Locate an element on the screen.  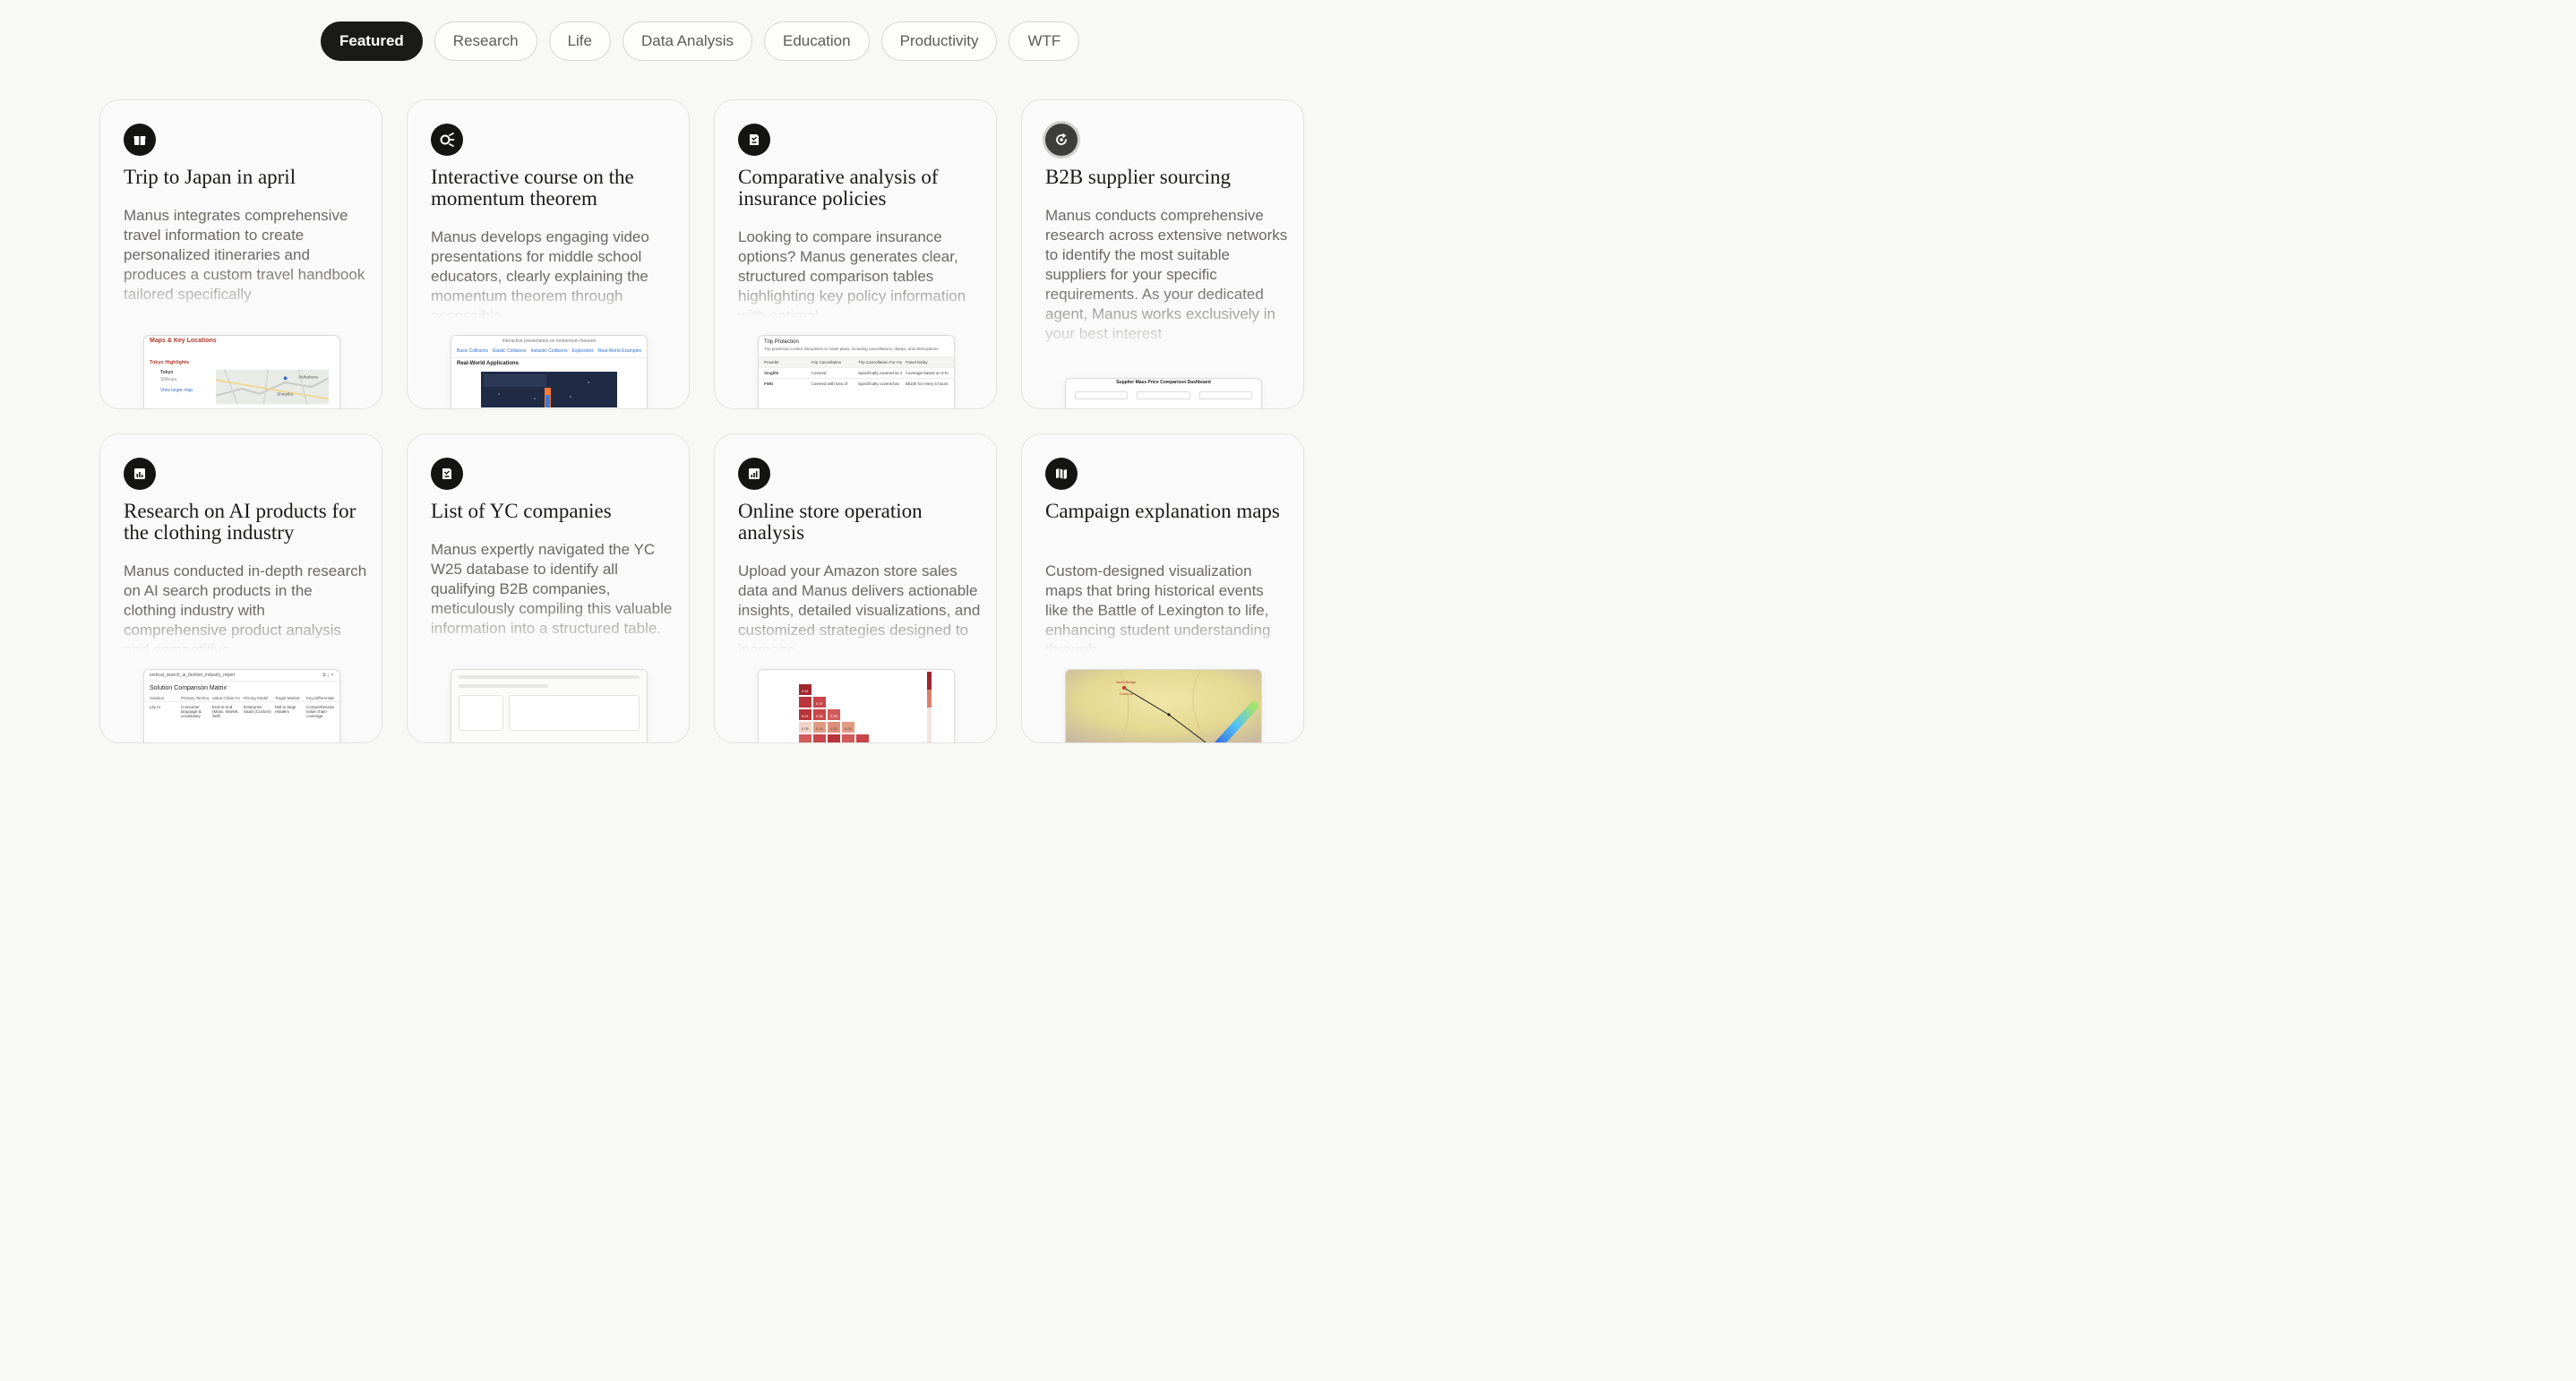
map-icon is located at coordinates (1061, 474).